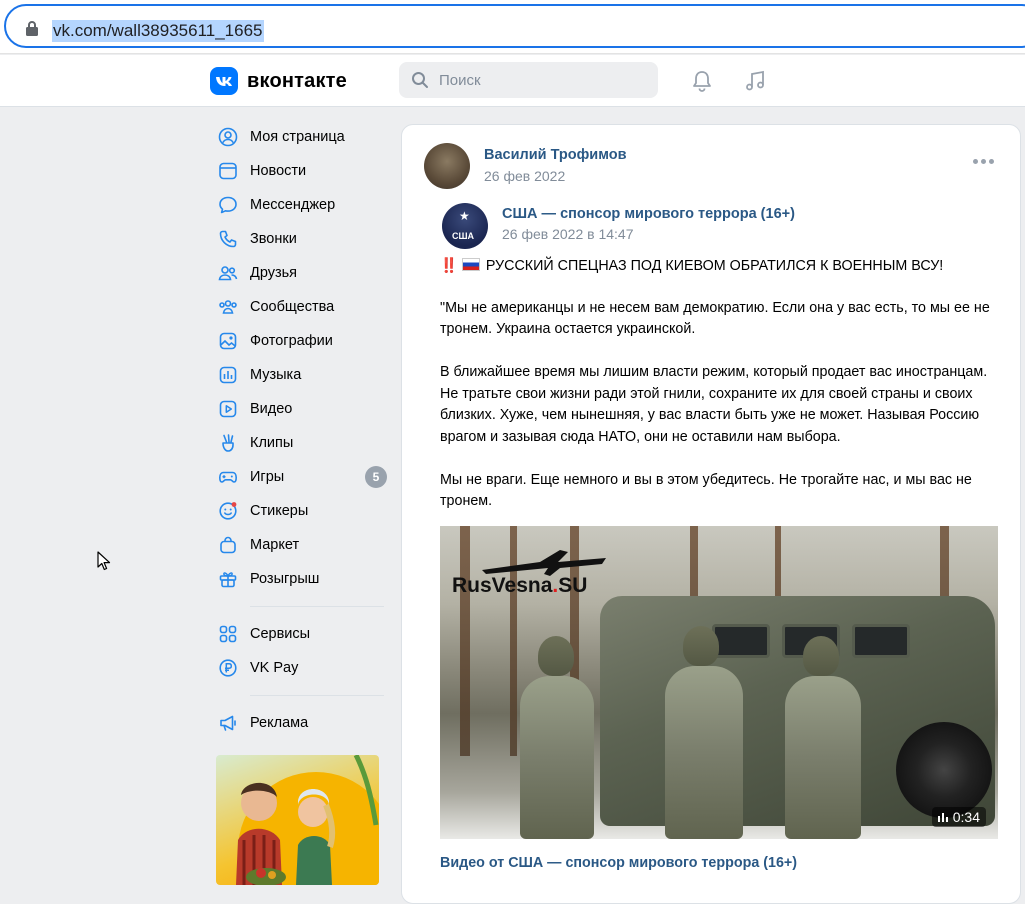 The image size is (1025, 904). I want to click on sidebar-item-label: Моя страница, so click(297, 137).